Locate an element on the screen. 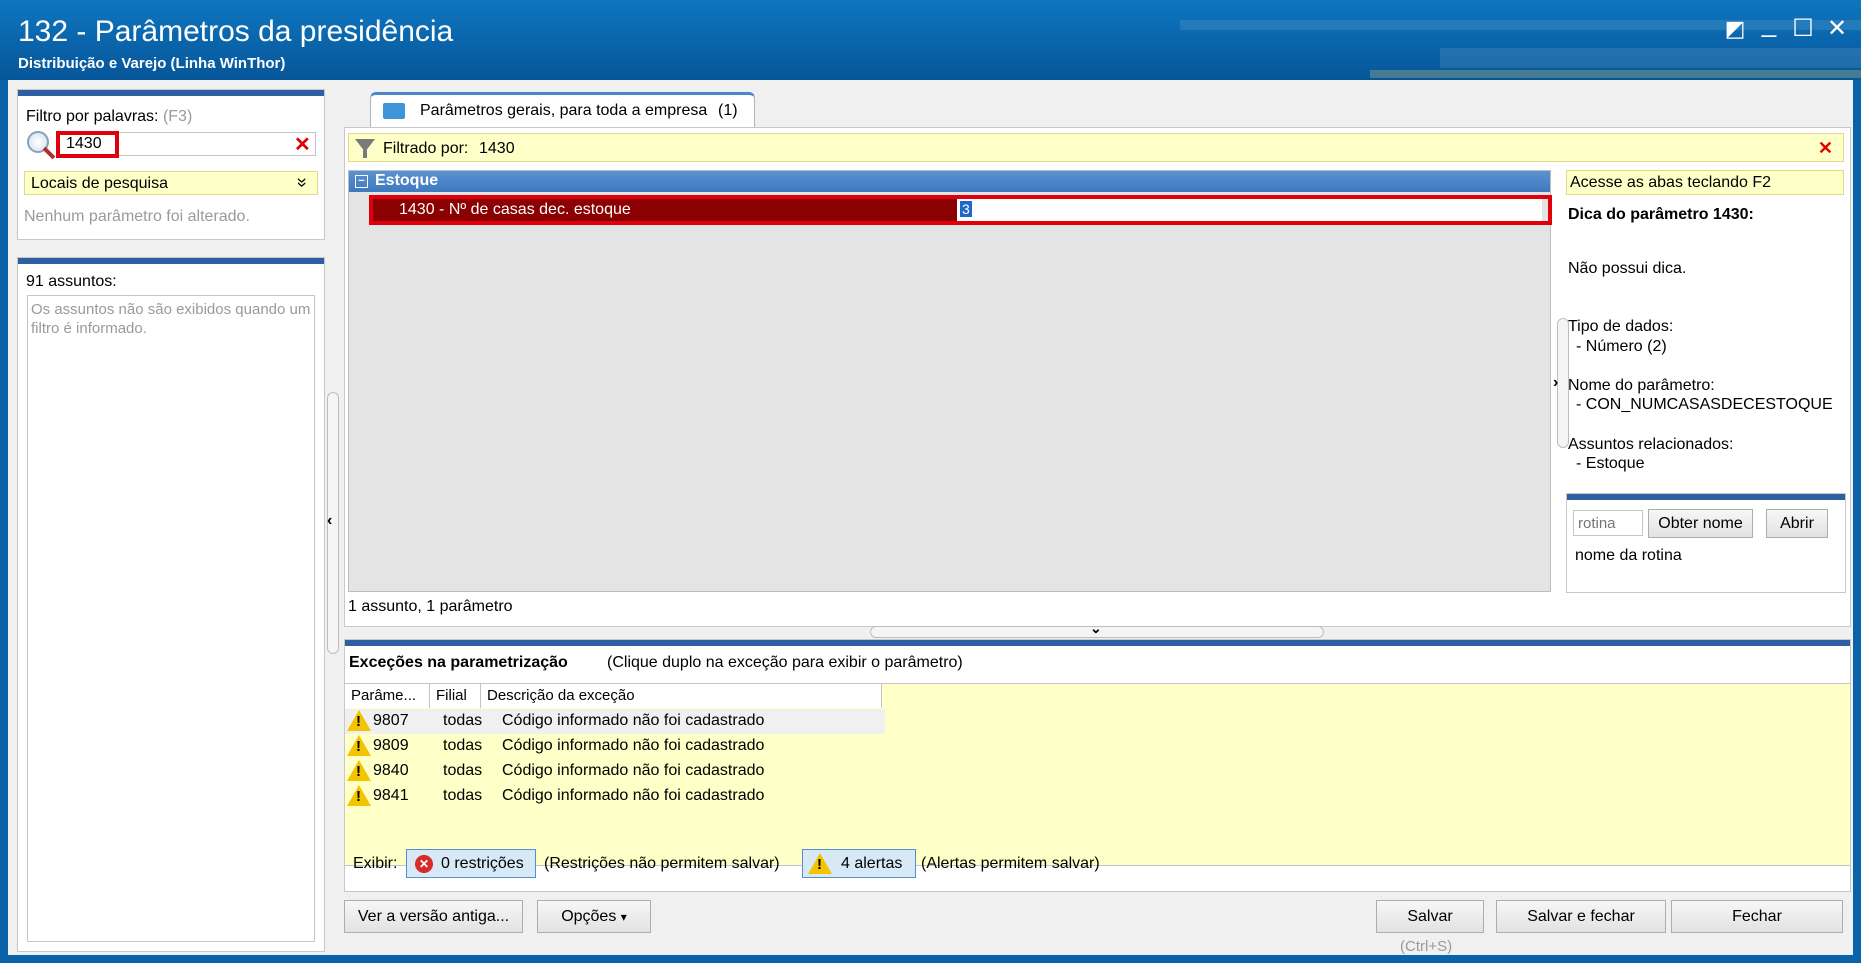 The image size is (1861, 963). related-subjects-label: Assuntos relacionados: is located at coordinates (1651, 444).